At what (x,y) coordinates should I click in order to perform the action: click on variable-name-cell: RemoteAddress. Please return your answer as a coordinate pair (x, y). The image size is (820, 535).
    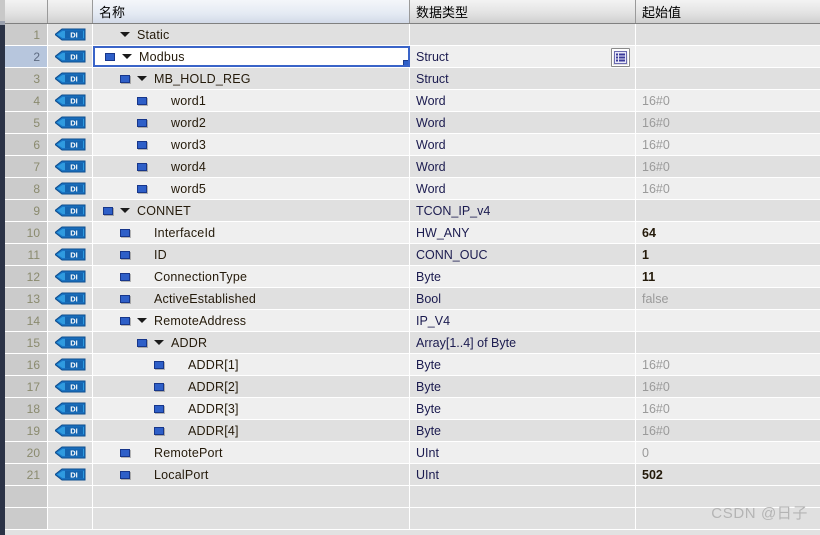
    Looking at the image, I should click on (251, 320).